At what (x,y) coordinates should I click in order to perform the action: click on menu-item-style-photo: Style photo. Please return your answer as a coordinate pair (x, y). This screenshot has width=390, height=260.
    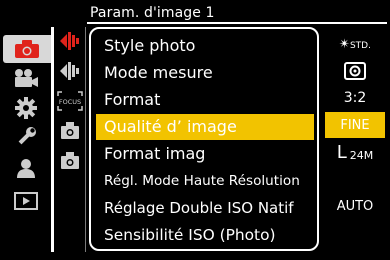
    Looking at the image, I should click on (205, 46).